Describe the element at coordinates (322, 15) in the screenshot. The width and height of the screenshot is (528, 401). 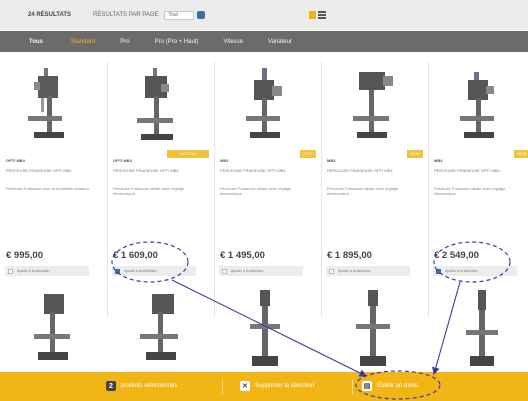
I see `list-view-icon` at that location.